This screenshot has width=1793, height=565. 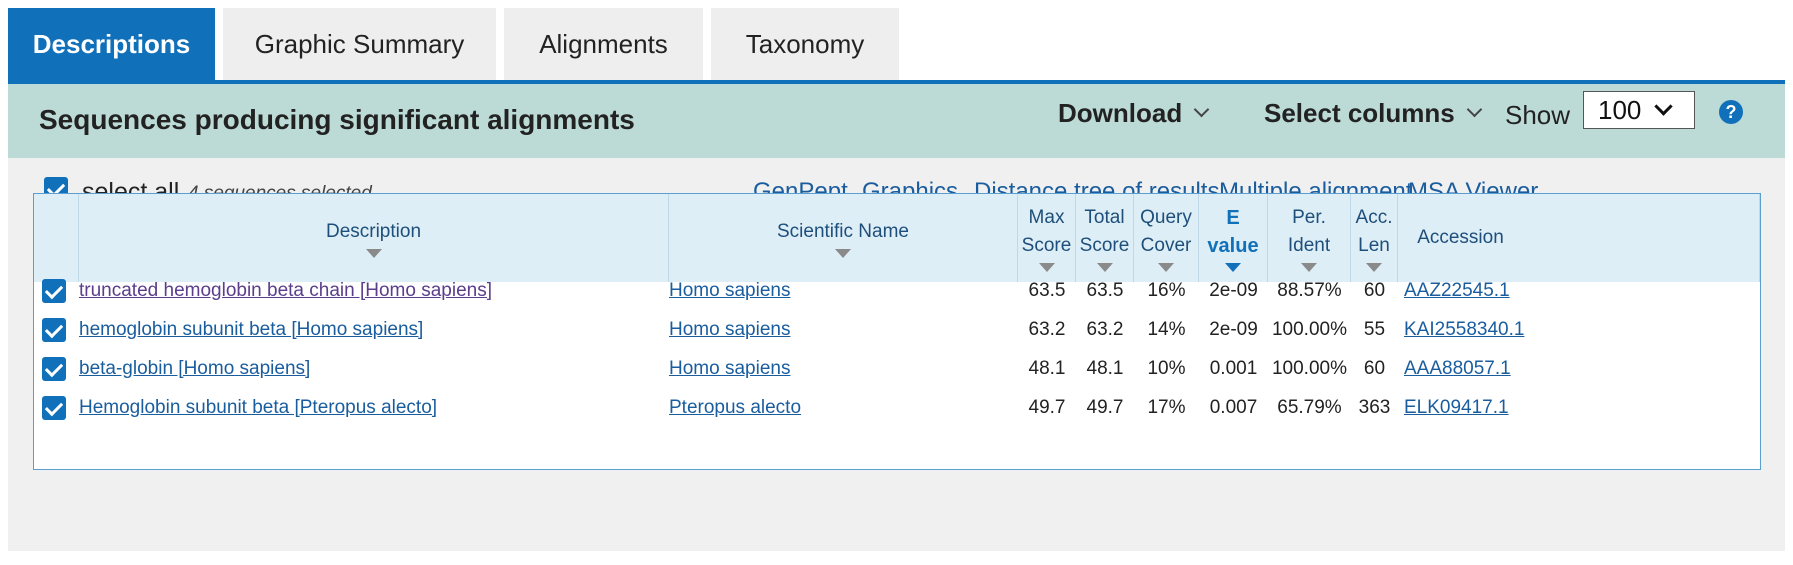 What do you see at coordinates (603, 44) in the screenshot?
I see `tab-alignments: Alignments` at bounding box center [603, 44].